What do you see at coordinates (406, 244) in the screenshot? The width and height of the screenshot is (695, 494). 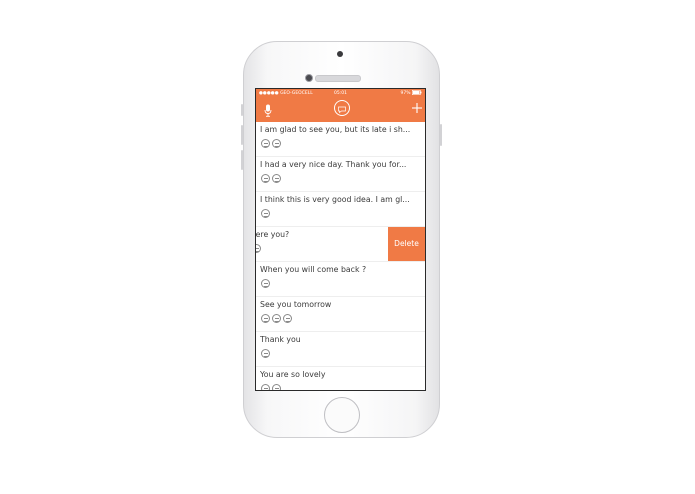 I see `delete-button: Delete` at bounding box center [406, 244].